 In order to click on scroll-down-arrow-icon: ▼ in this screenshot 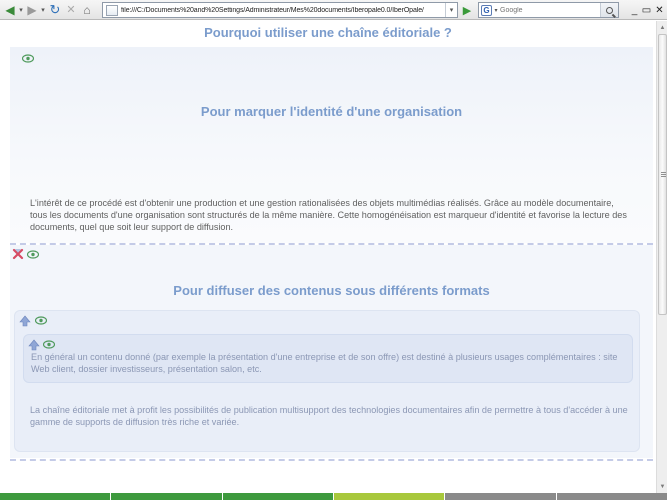, I will do `click(662, 486)`.